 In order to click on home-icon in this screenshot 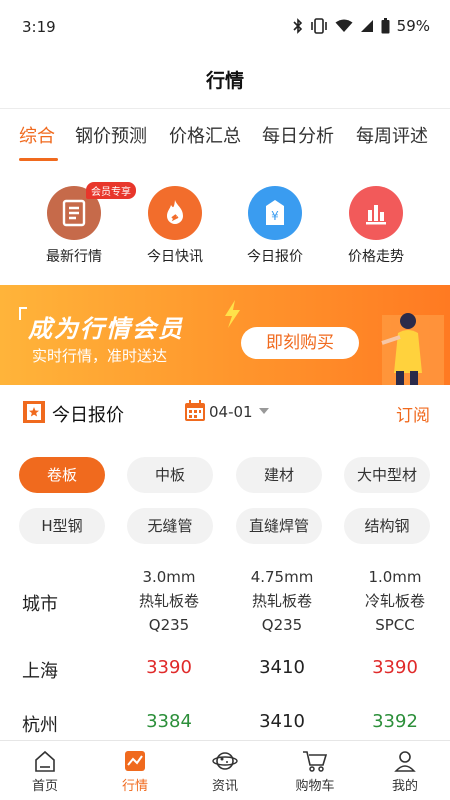, I will do `click(45, 761)`.